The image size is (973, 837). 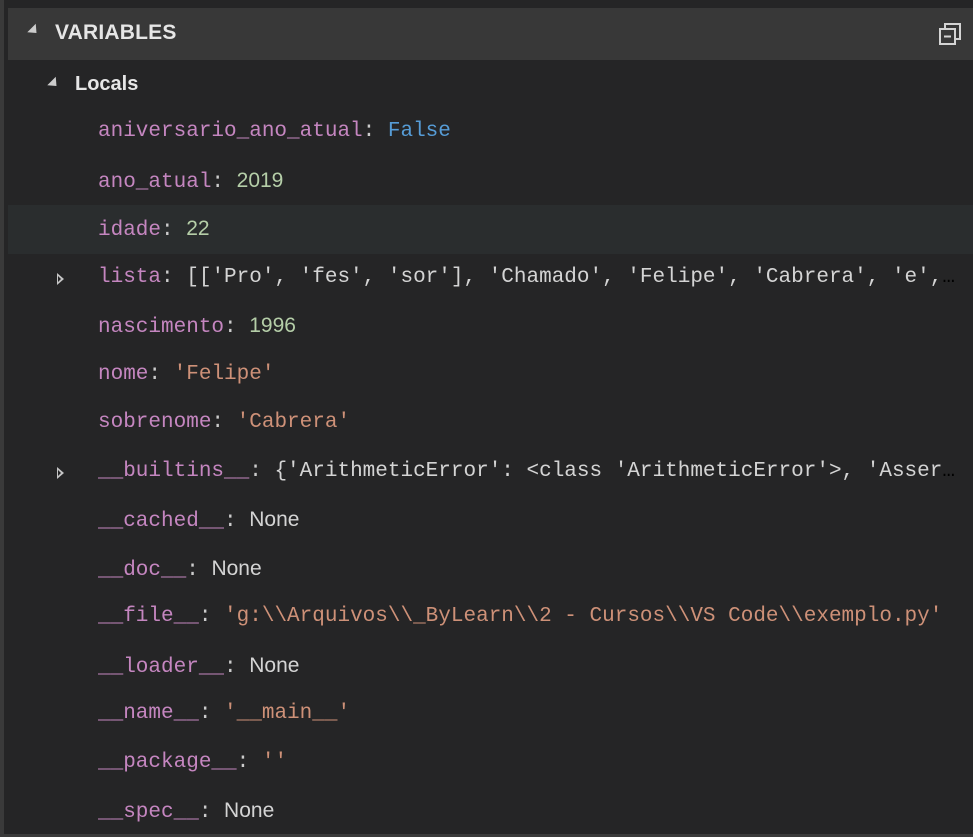 I want to click on variable-row: idade: 22, so click(x=490, y=229).